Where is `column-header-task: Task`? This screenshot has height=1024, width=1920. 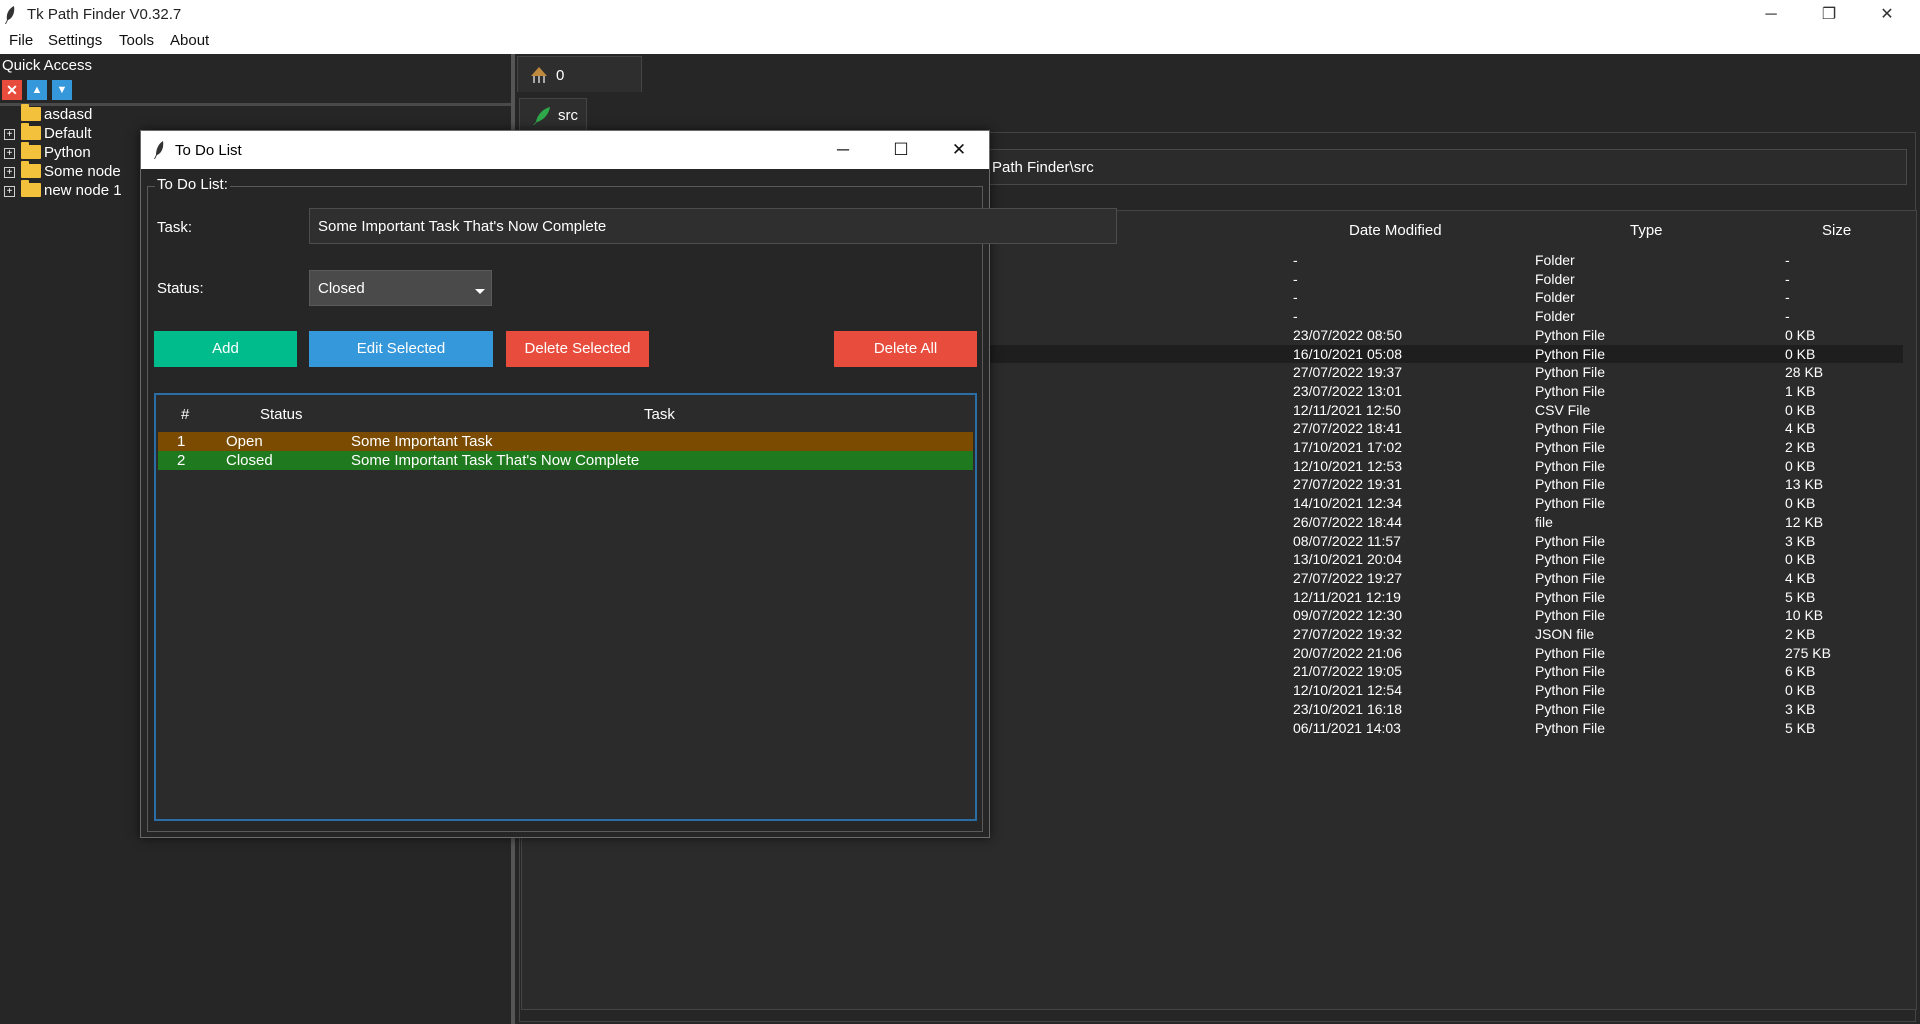 column-header-task: Task is located at coordinates (659, 414).